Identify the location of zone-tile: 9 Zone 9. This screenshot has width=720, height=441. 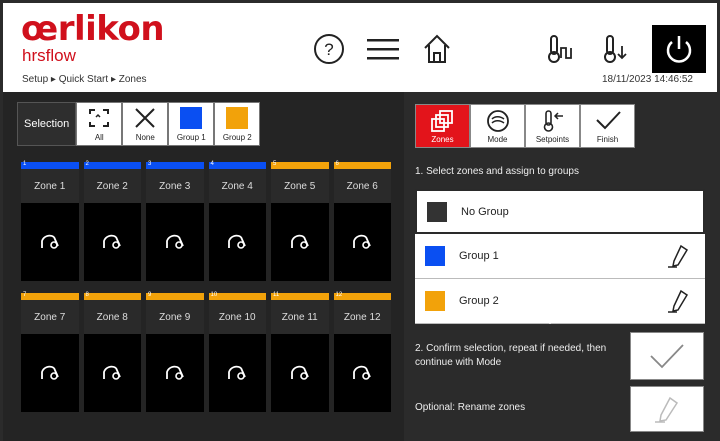
(175, 352).